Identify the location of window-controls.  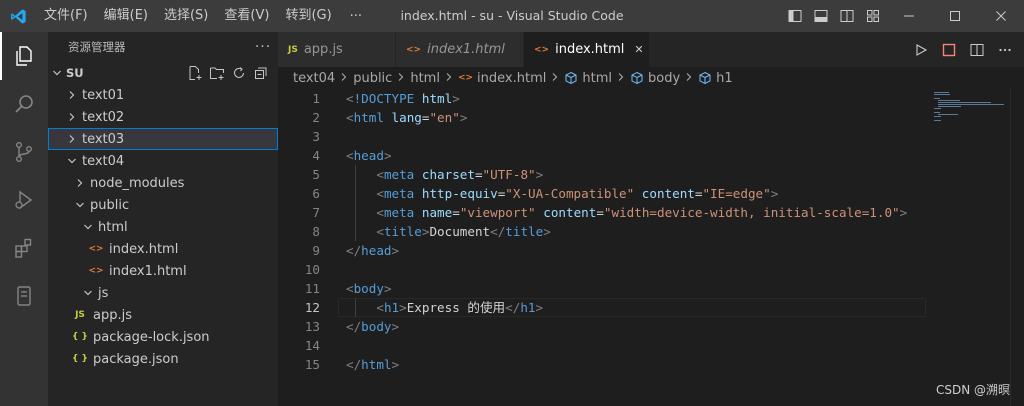
(903, 16).